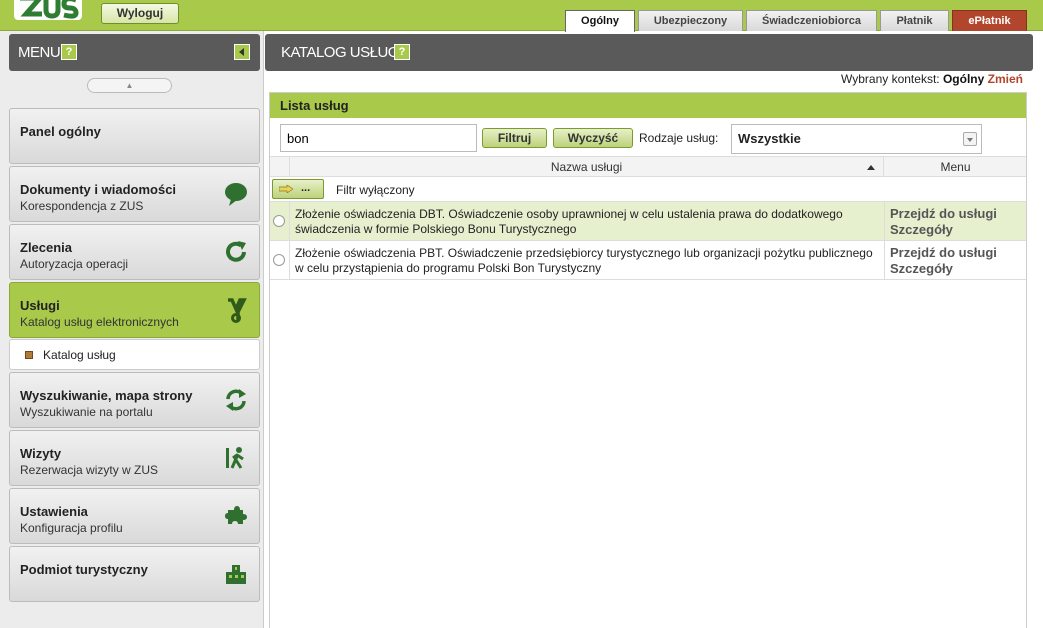  Describe the element at coordinates (235, 458) in the screenshot. I see `walking-person-icon` at that location.